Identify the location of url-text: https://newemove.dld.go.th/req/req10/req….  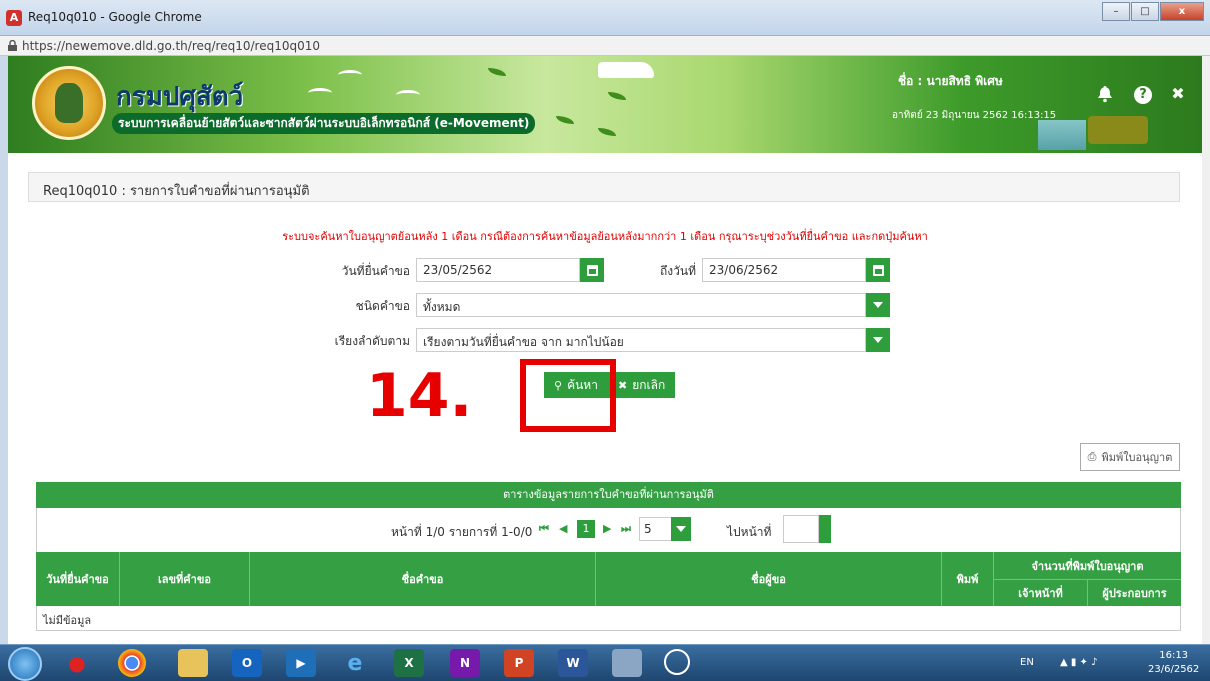
(171, 46).